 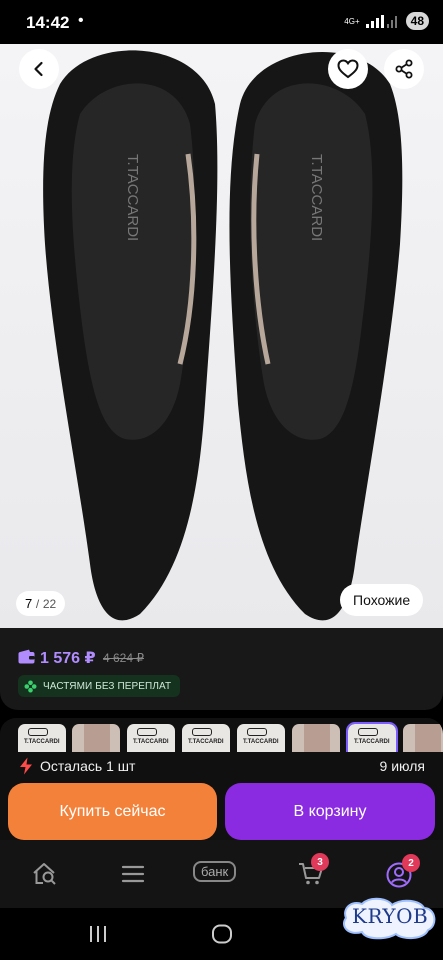 I want to click on lightning-icon, so click(x=26, y=766).